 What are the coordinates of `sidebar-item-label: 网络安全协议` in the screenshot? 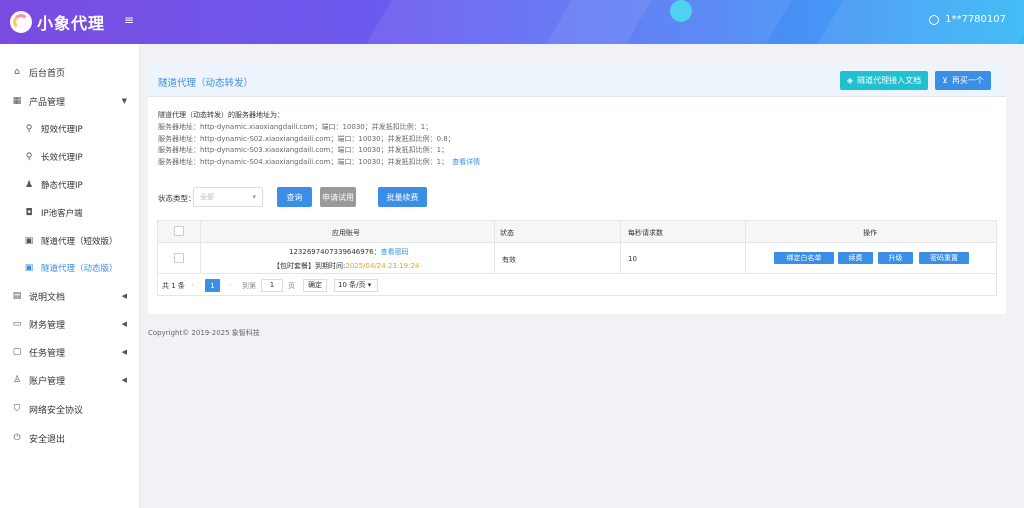 It's located at (56, 410).